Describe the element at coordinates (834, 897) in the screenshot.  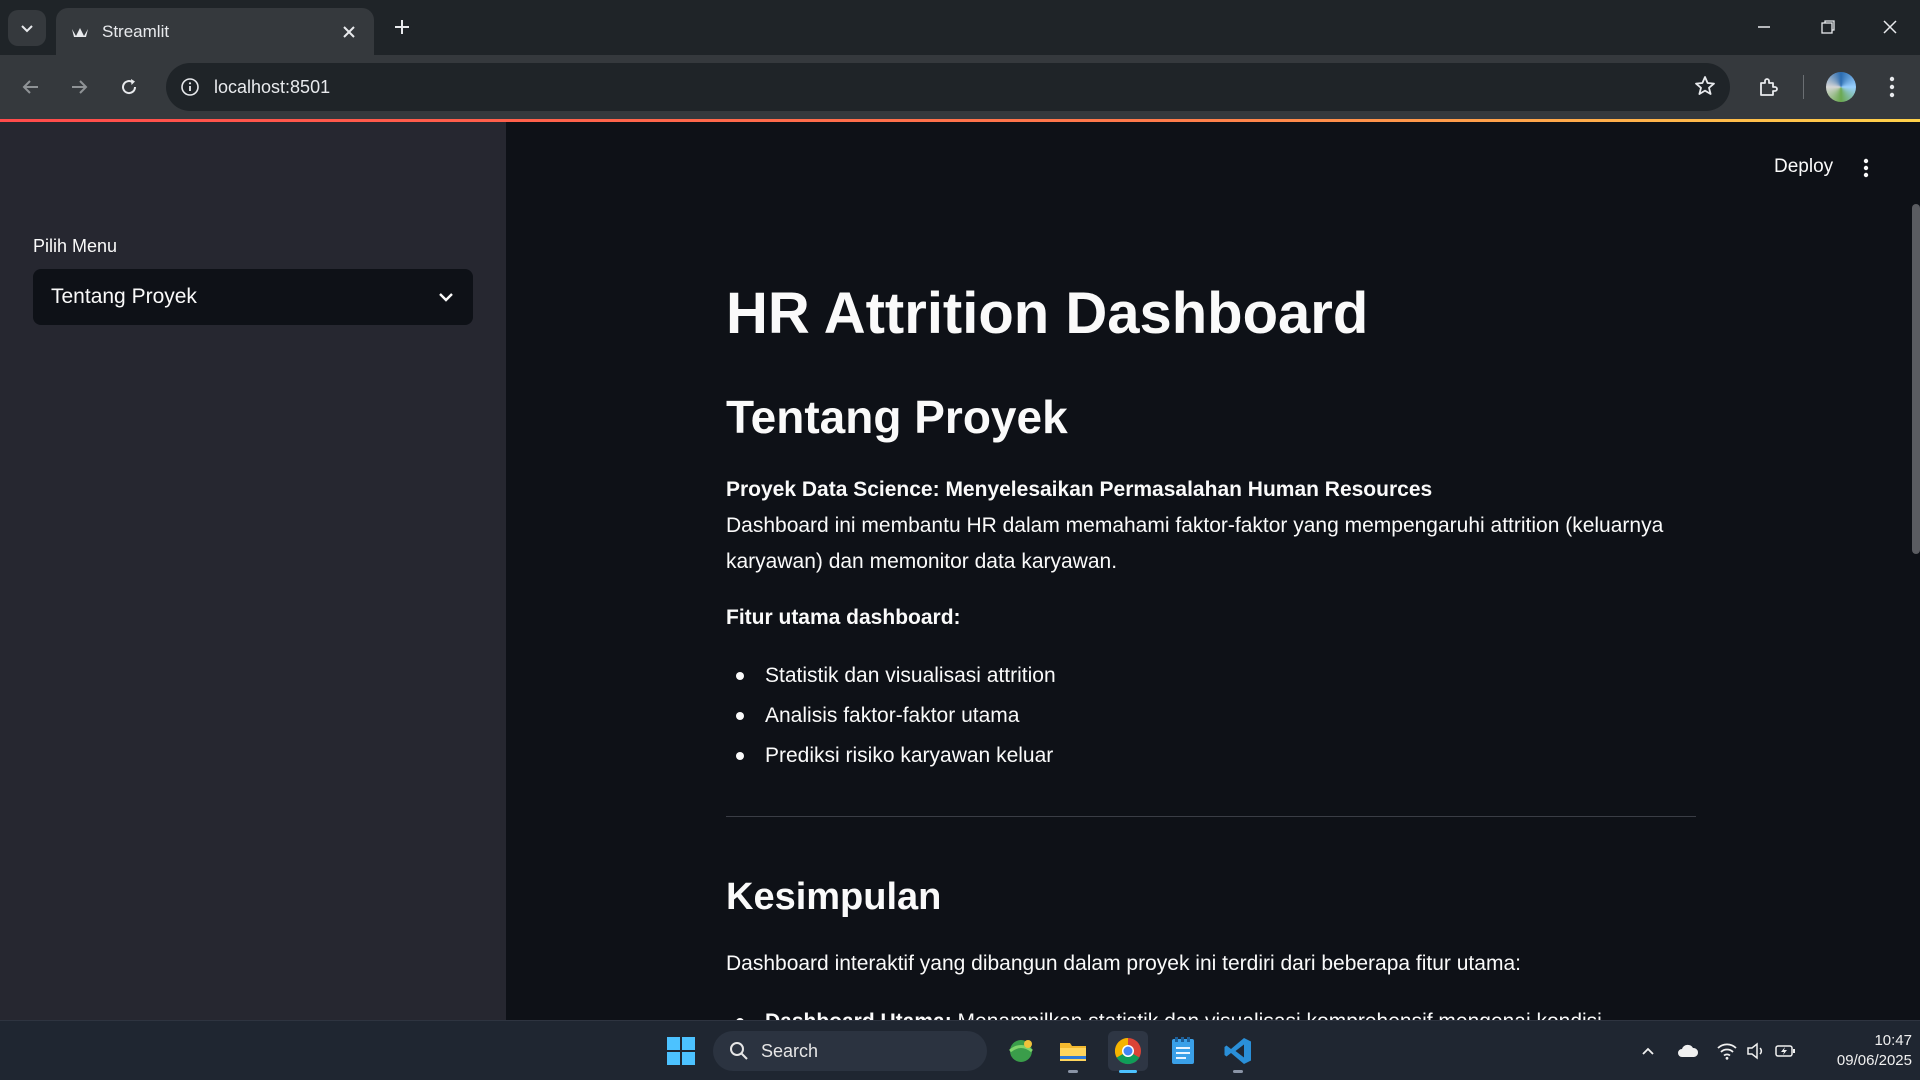
I see `section-title-conclusion: Kesimpulan` at that location.